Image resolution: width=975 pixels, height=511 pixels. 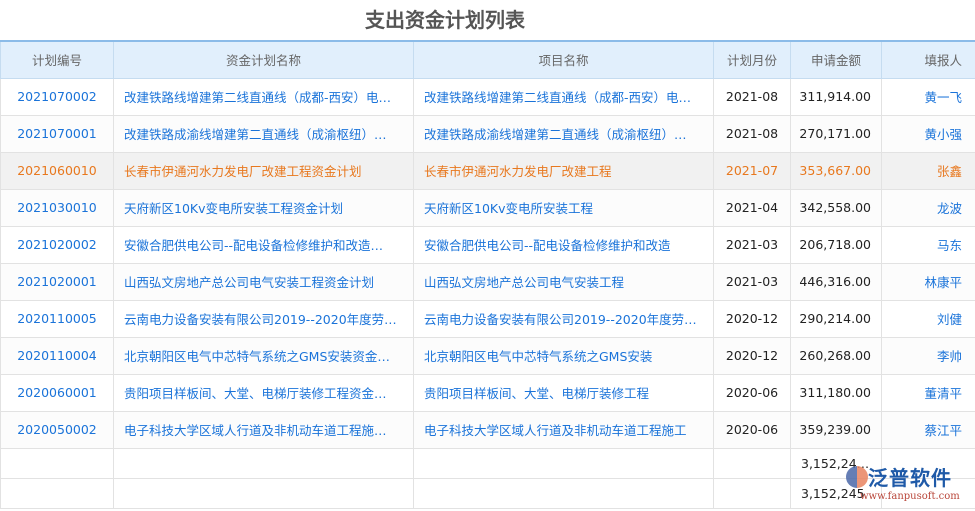 I want to click on amount: 311,914.00, so click(x=836, y=96).